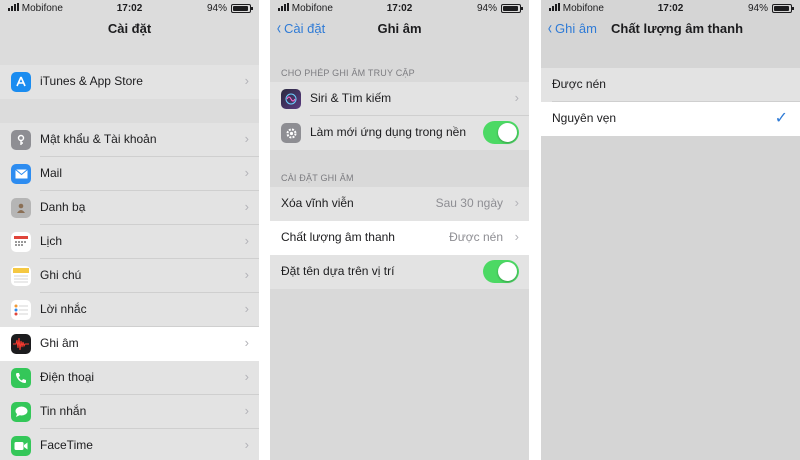 This screenshot has height=460, width=800. I want to click on nav-bar: Cài đặt, so click(129, 30).